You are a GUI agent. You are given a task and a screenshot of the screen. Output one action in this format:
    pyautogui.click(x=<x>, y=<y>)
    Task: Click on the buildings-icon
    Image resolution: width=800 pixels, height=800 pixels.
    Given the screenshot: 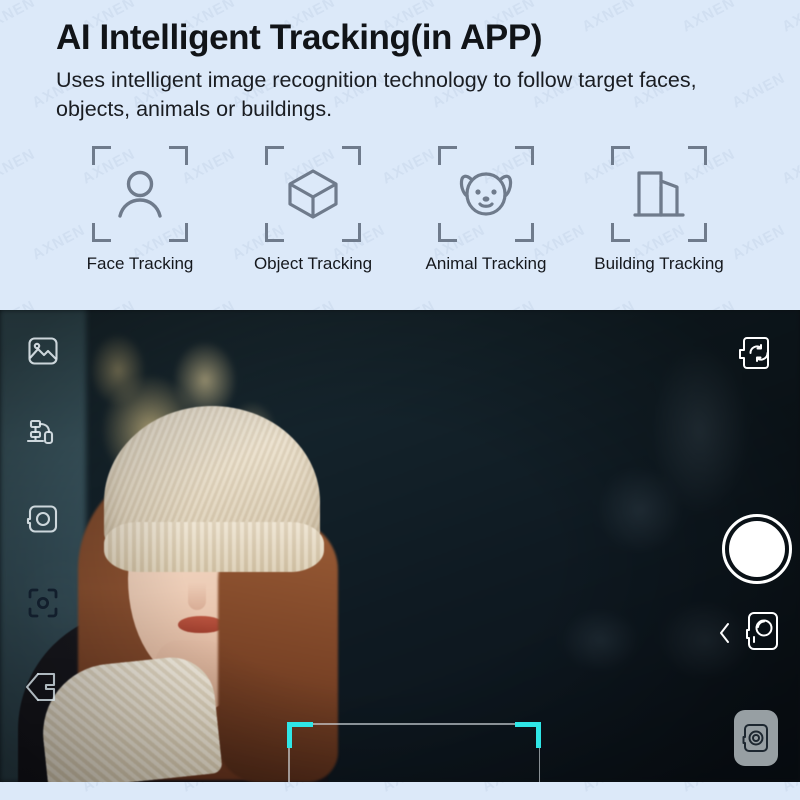 What is the action you would take?
    pyautogui.click(x=659, y=194)
    